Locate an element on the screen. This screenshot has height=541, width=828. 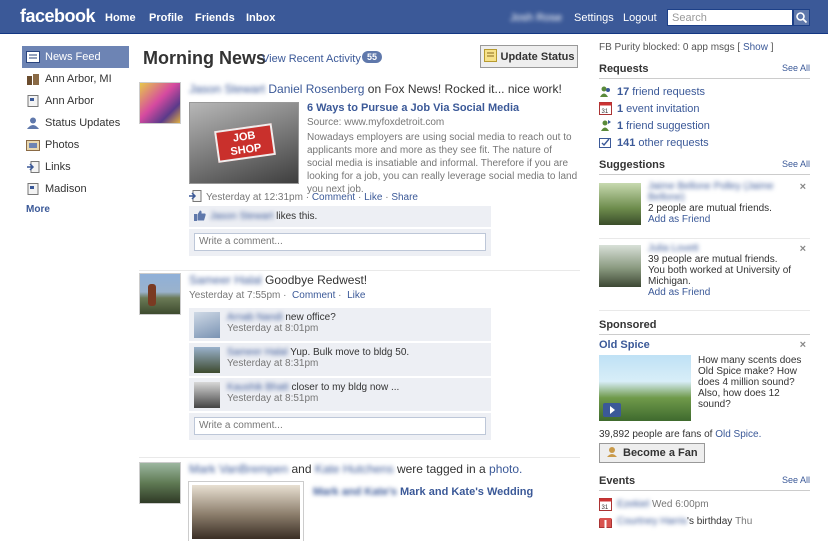
become-fan-button: Become a Fan is located at coordinates (652, 453).